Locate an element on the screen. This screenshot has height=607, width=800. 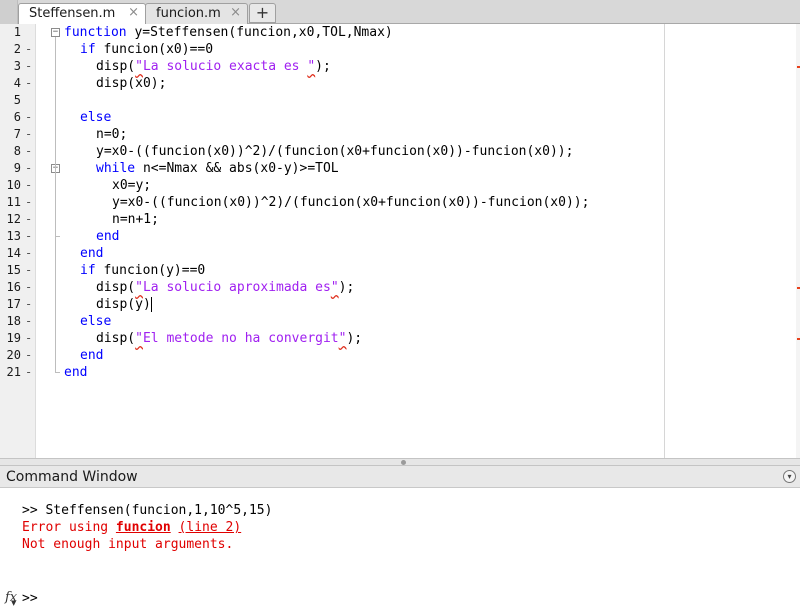
code-line: x0=y; is located at coordinates (131, 185).